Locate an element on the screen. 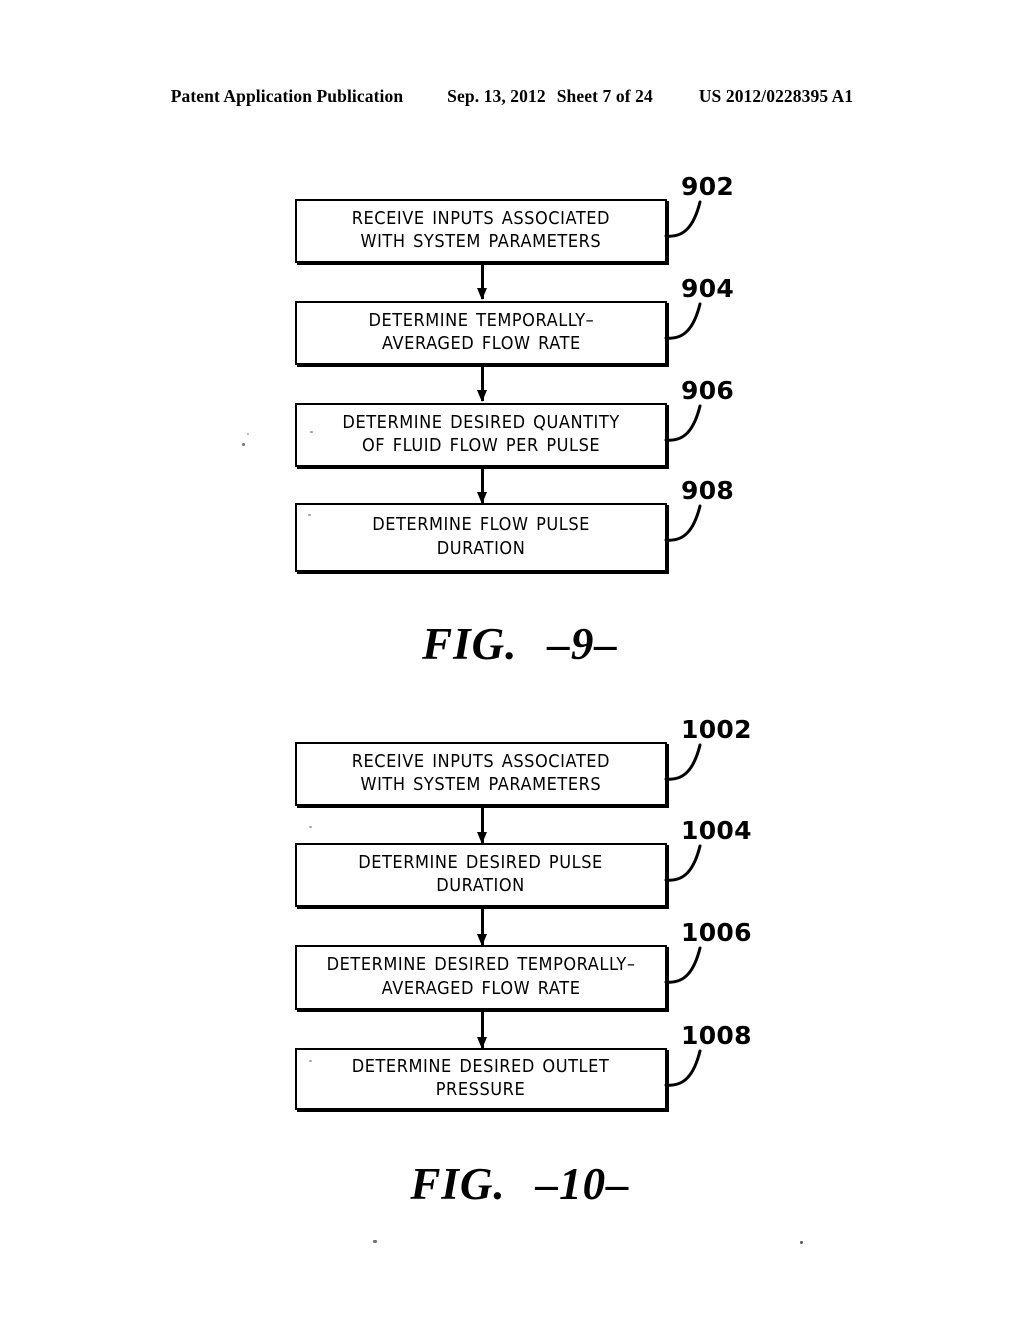 This screenshot has height=1320, width=1024. flow-step-1008-label: DETERMINE DESIRED OUTLET PRESSURE is located at coordinates (481, 1078).